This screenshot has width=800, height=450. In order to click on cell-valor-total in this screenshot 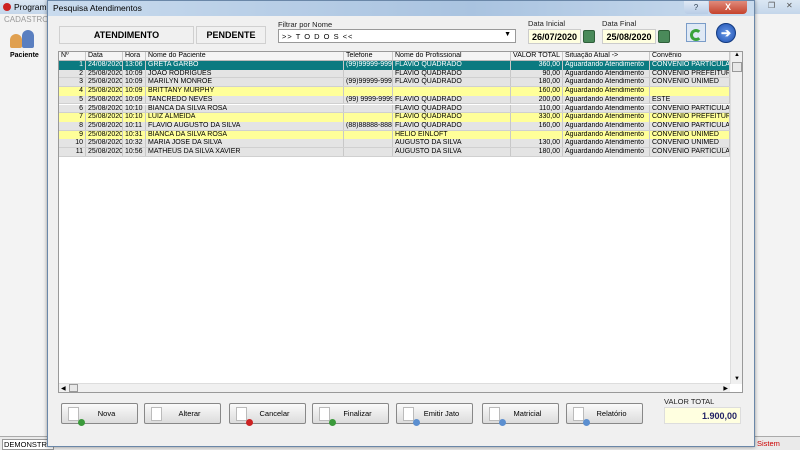, I will do `click(537, 135)`.